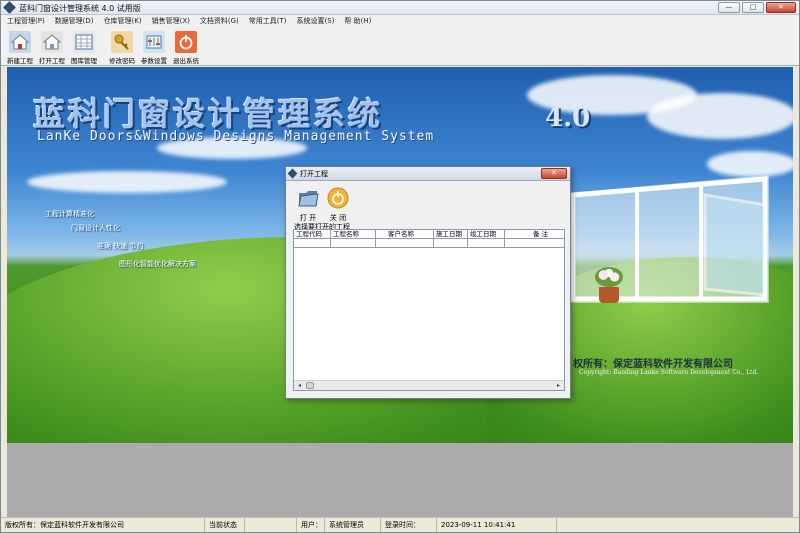 The height and width of the screenshot is (533, 800). Describe the element at coordinates (338, 198) in the screenshot. I see `power-icon` at that location.